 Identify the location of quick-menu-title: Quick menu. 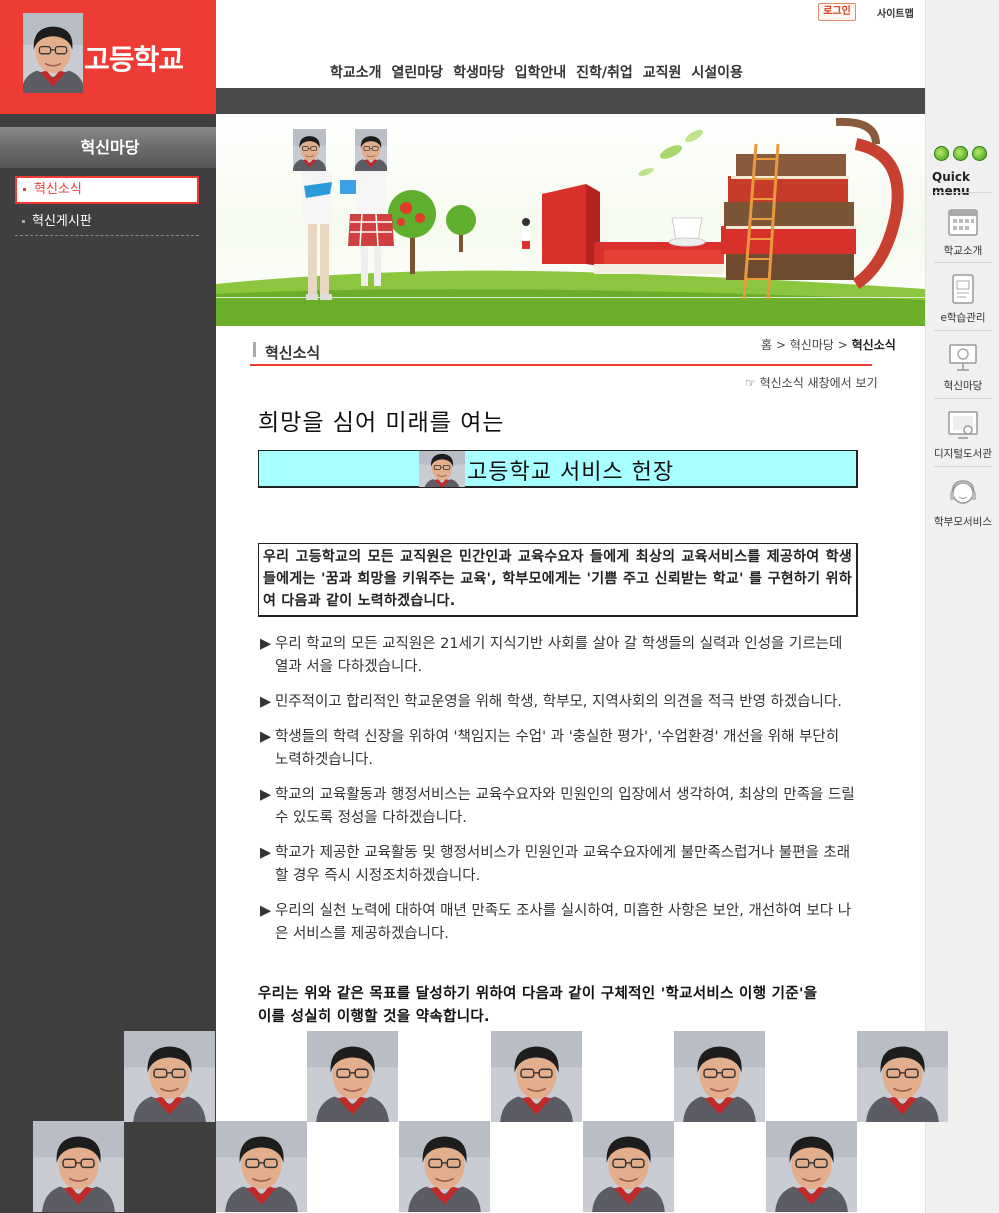
(951, 184).